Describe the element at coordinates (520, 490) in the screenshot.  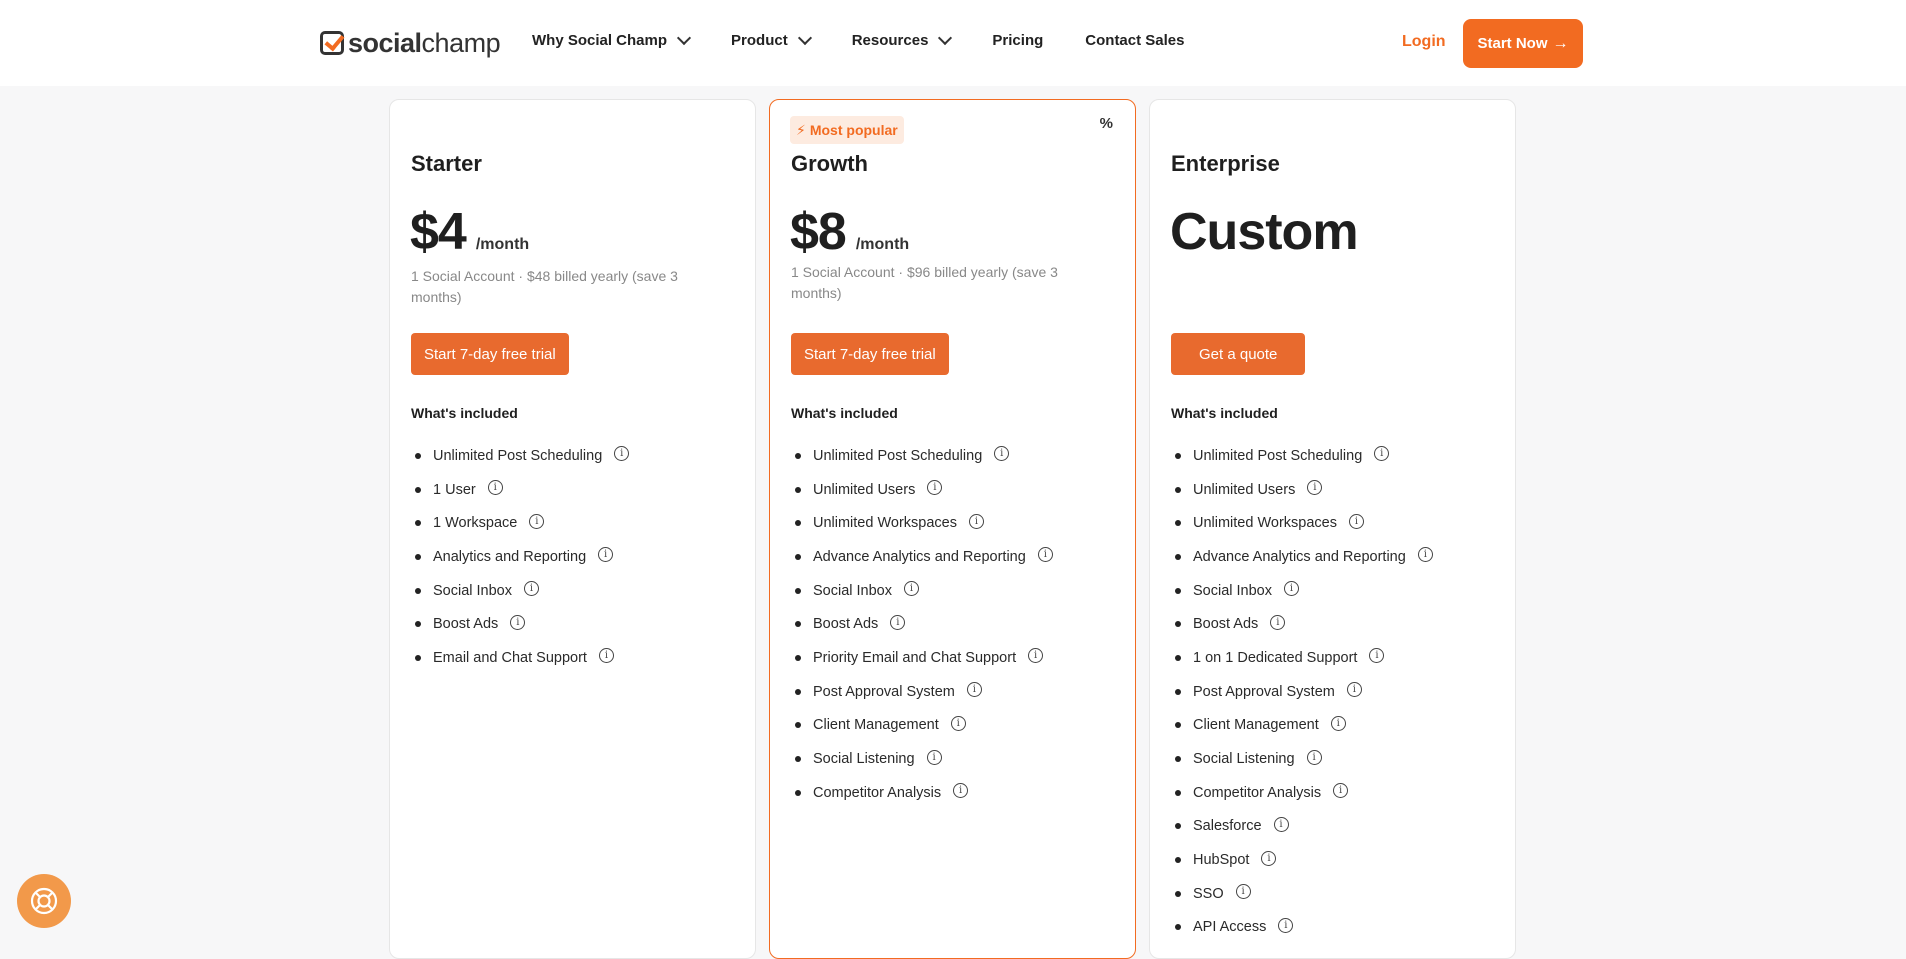
I see `feature-item: 1 User i` at that location.